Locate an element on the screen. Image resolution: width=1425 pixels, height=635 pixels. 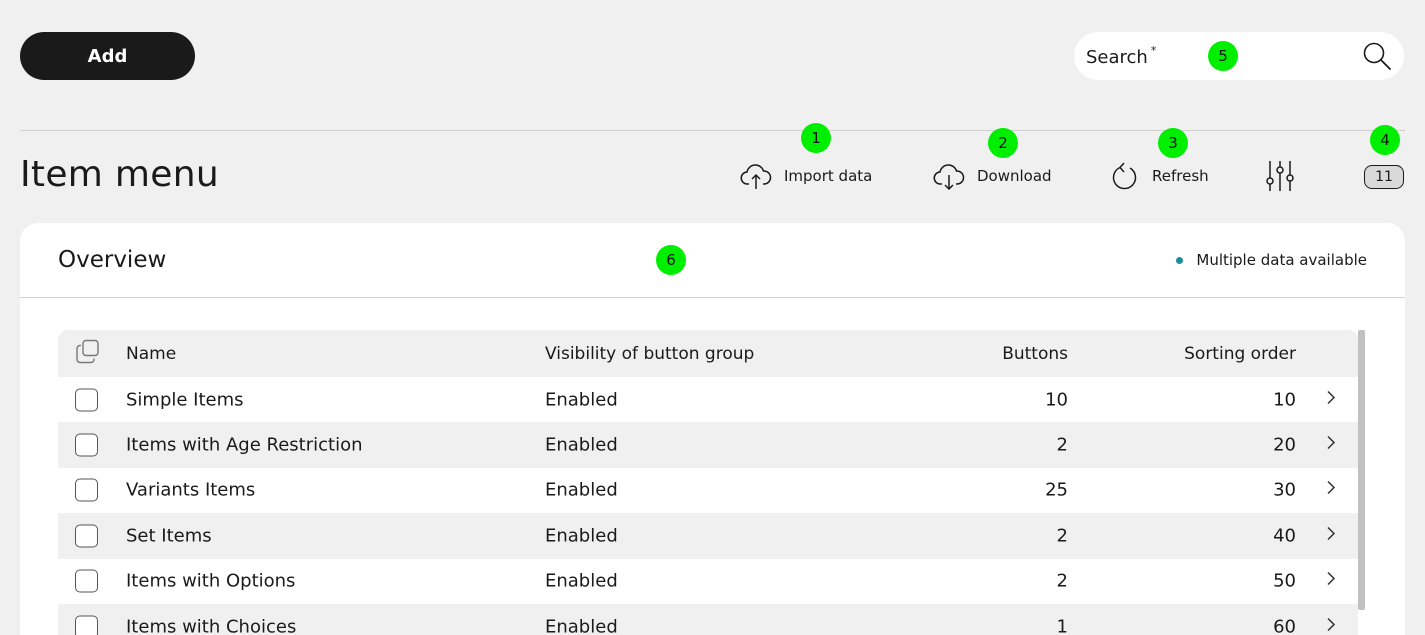
column-header-name: Name is located at coordinates (151, 354).